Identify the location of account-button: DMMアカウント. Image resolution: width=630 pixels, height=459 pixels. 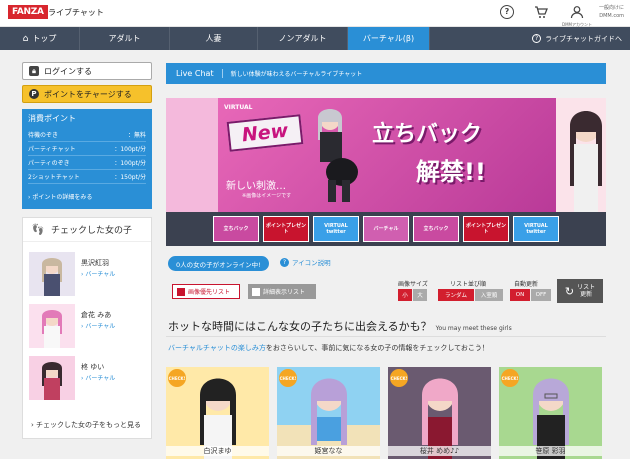
(577, 16).